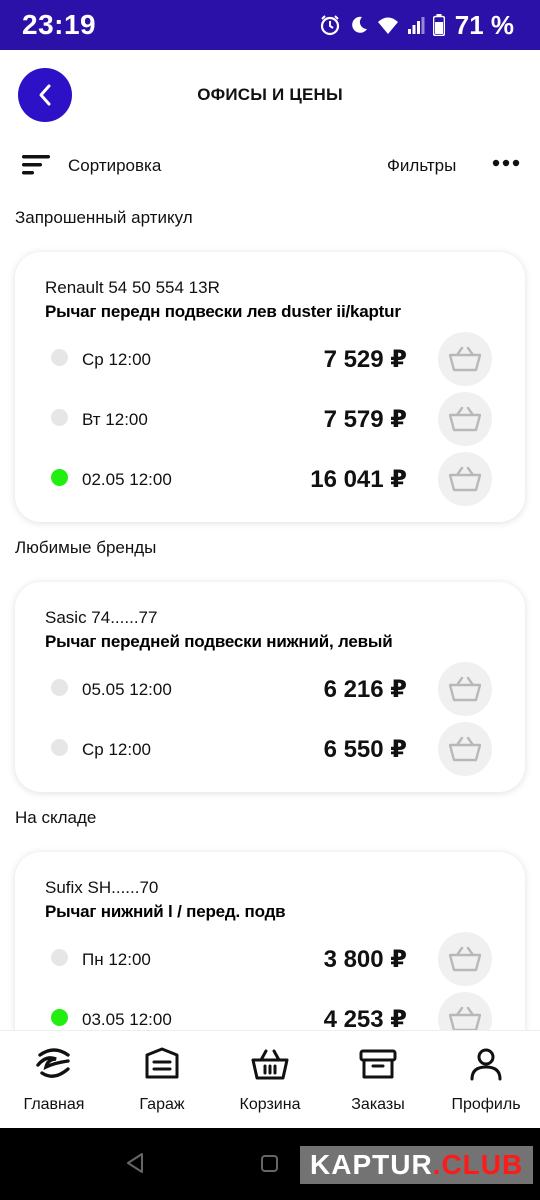 The image size is (540, 1200). What do you see at coordinates (270, 960) in the screenshot?
I see `offer-row: Пн 12:00 3 800 ₽` at bounding box center [270, 960].